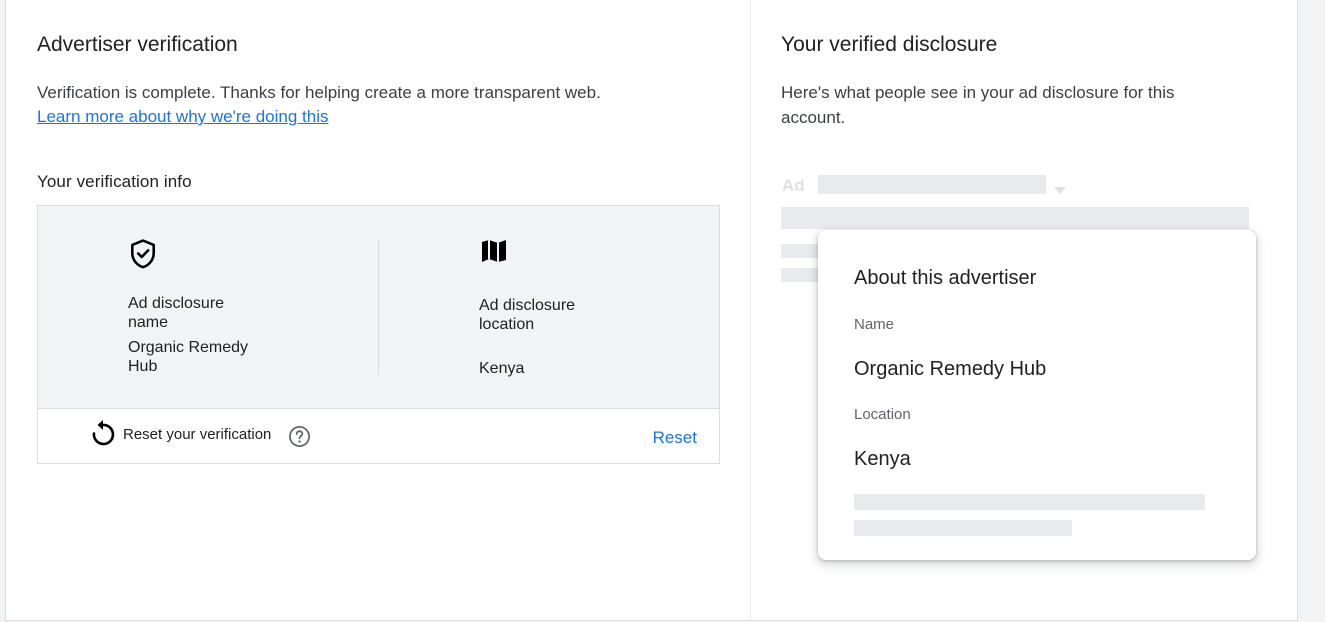 The image size is (1325, 622). What do you see at coordinates (197, 434) in the screenshot?
I see `reset-verification-label: Reset your verification` at bounding box center [197, 434].